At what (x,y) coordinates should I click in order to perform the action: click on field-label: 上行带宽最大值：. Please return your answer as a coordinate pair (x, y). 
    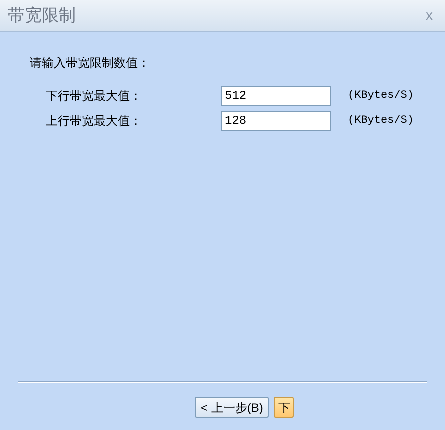
    Looking at the image, I should click on (94, 121).